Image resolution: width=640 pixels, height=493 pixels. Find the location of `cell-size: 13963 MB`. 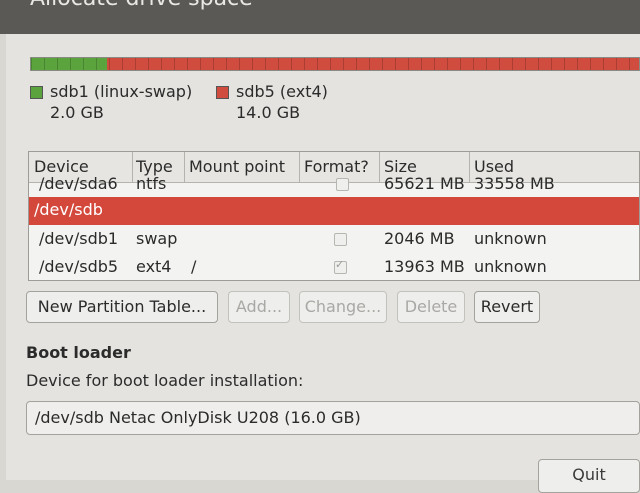

cell-size: 13963 MB is located at coordinates (424, 266).